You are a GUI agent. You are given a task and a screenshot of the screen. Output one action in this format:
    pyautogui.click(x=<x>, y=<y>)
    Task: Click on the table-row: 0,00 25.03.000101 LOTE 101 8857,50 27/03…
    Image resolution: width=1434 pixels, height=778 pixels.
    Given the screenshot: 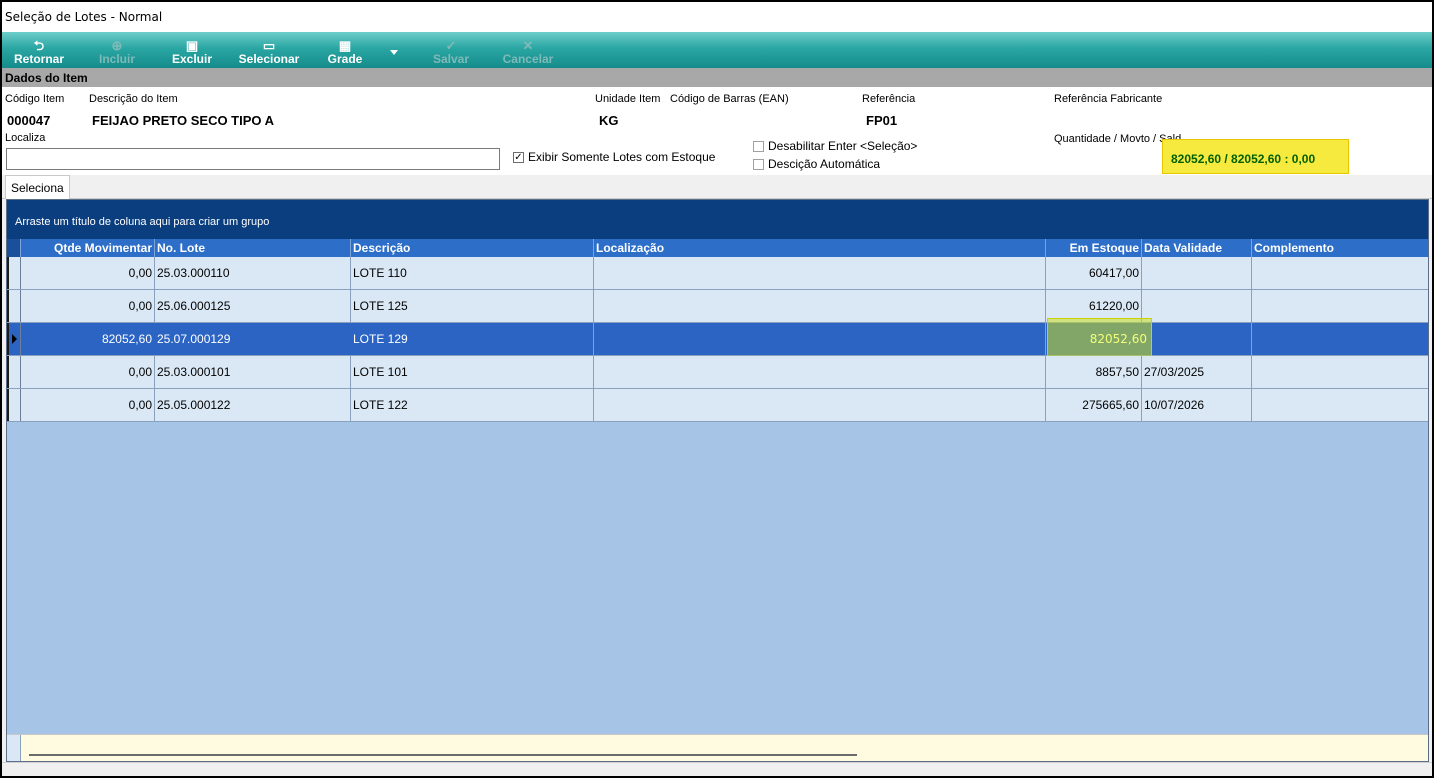 What is the action you would take?
    pyautogui.click(x=717, y=372)
    